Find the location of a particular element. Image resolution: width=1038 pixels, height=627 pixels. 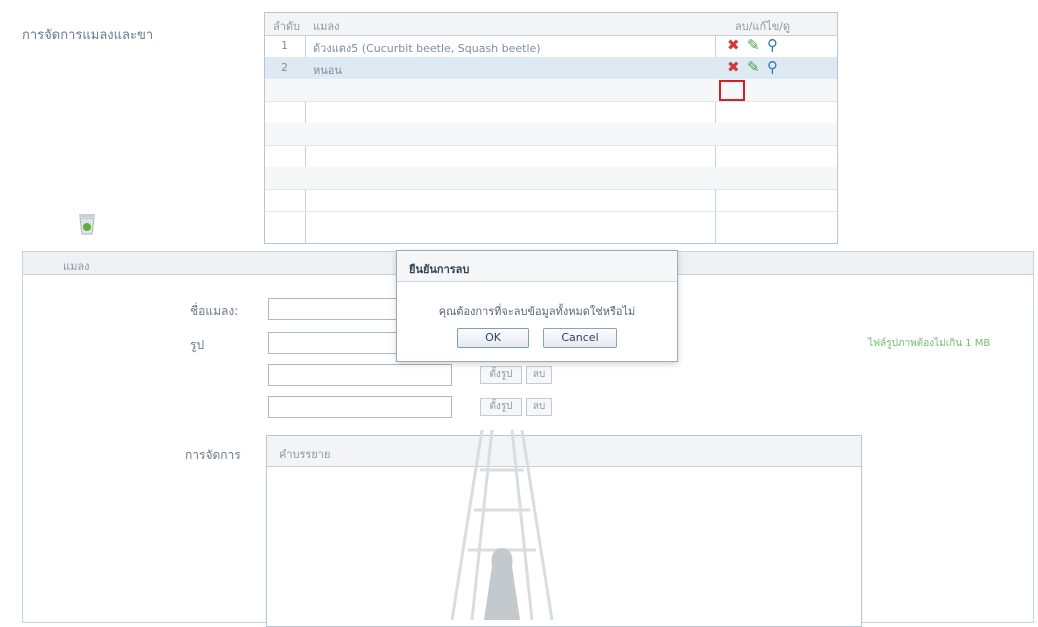

dialog-message: คุณต้องการที่จะลบข้อมูลทั้งหมดใช่หรือไม่ is located at coordinates (537, 311).